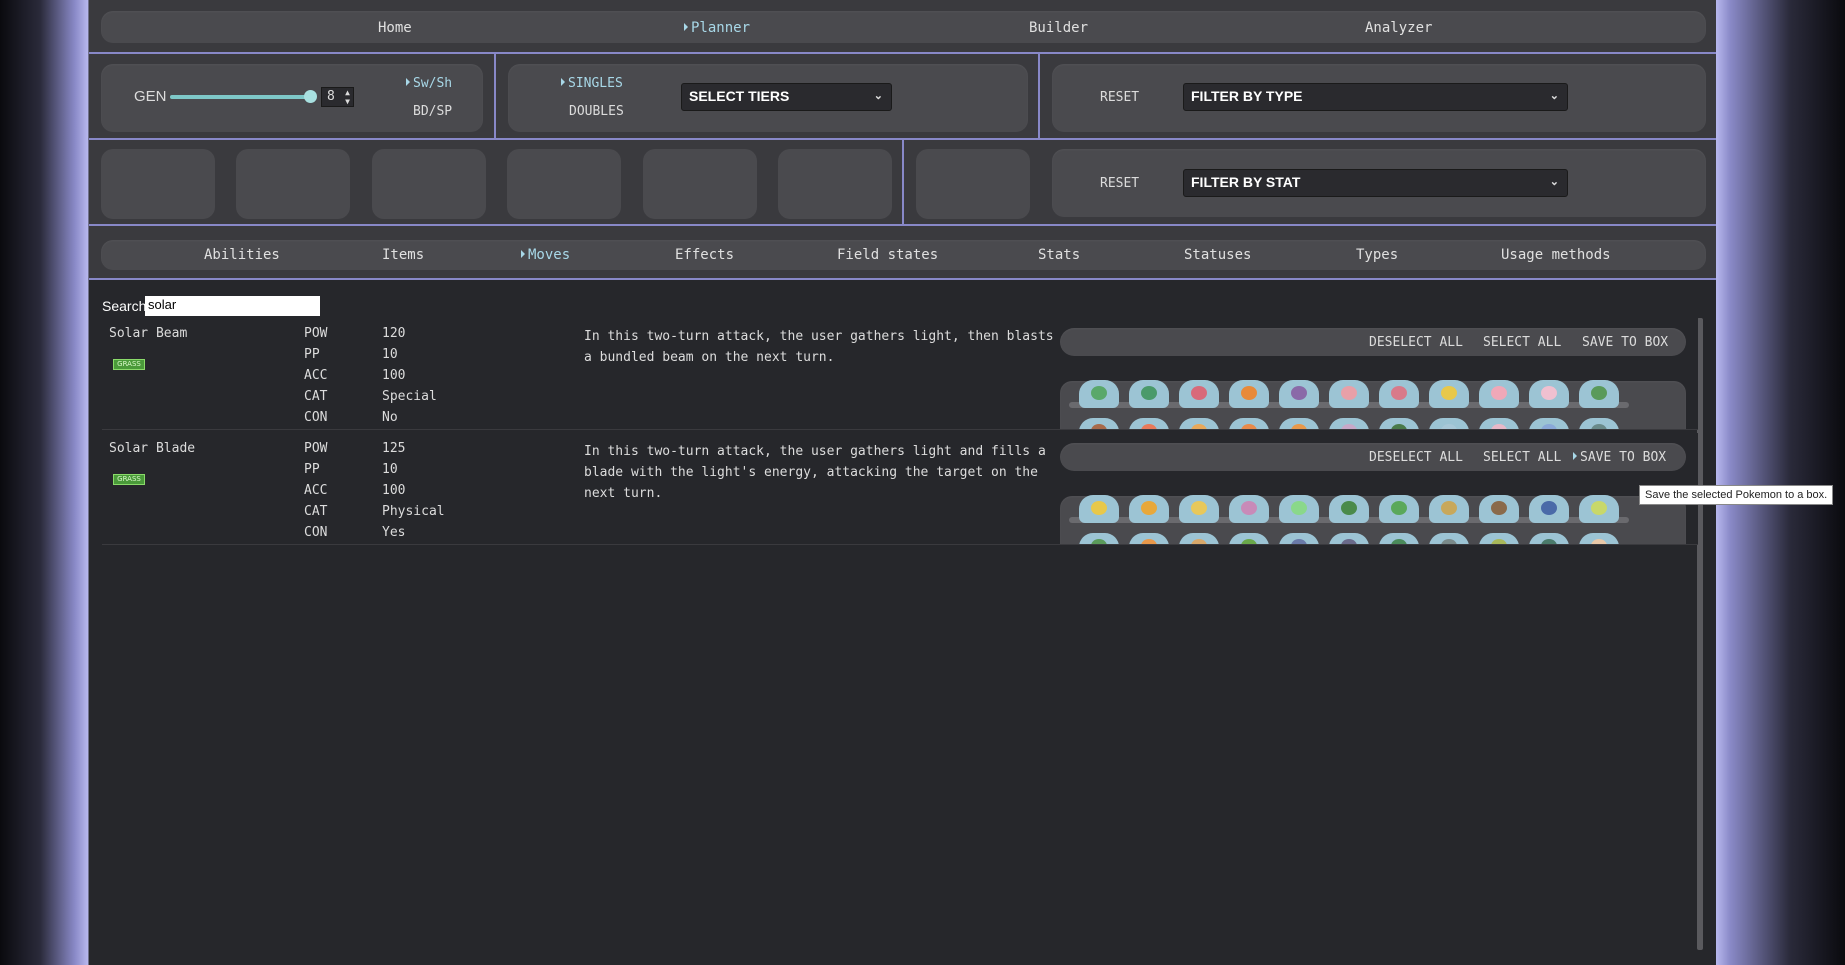 This screenshot has width=1845, height=965. I want to click on move-name: Solar Beam, so click(148, 333).